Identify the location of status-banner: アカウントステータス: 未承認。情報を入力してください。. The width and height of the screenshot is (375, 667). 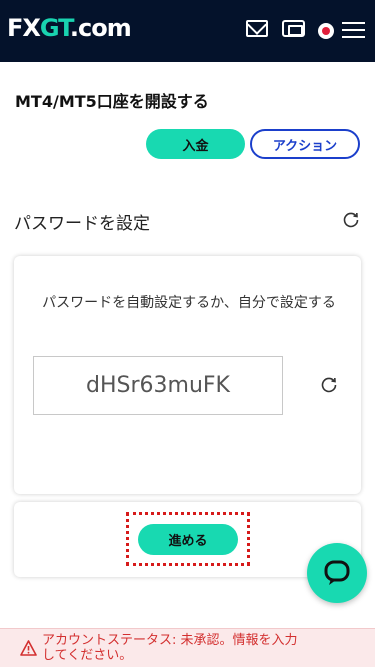
(187, 647).